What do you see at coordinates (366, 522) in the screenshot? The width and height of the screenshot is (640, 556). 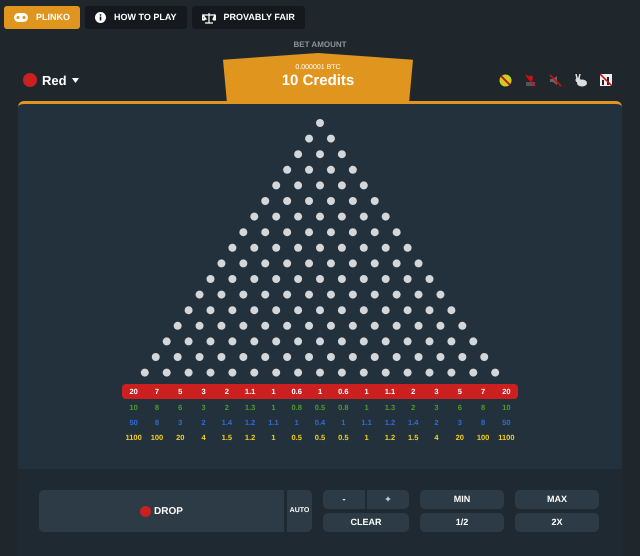 I see `bet-button: CLEAR` at bounding box center [366, 522].